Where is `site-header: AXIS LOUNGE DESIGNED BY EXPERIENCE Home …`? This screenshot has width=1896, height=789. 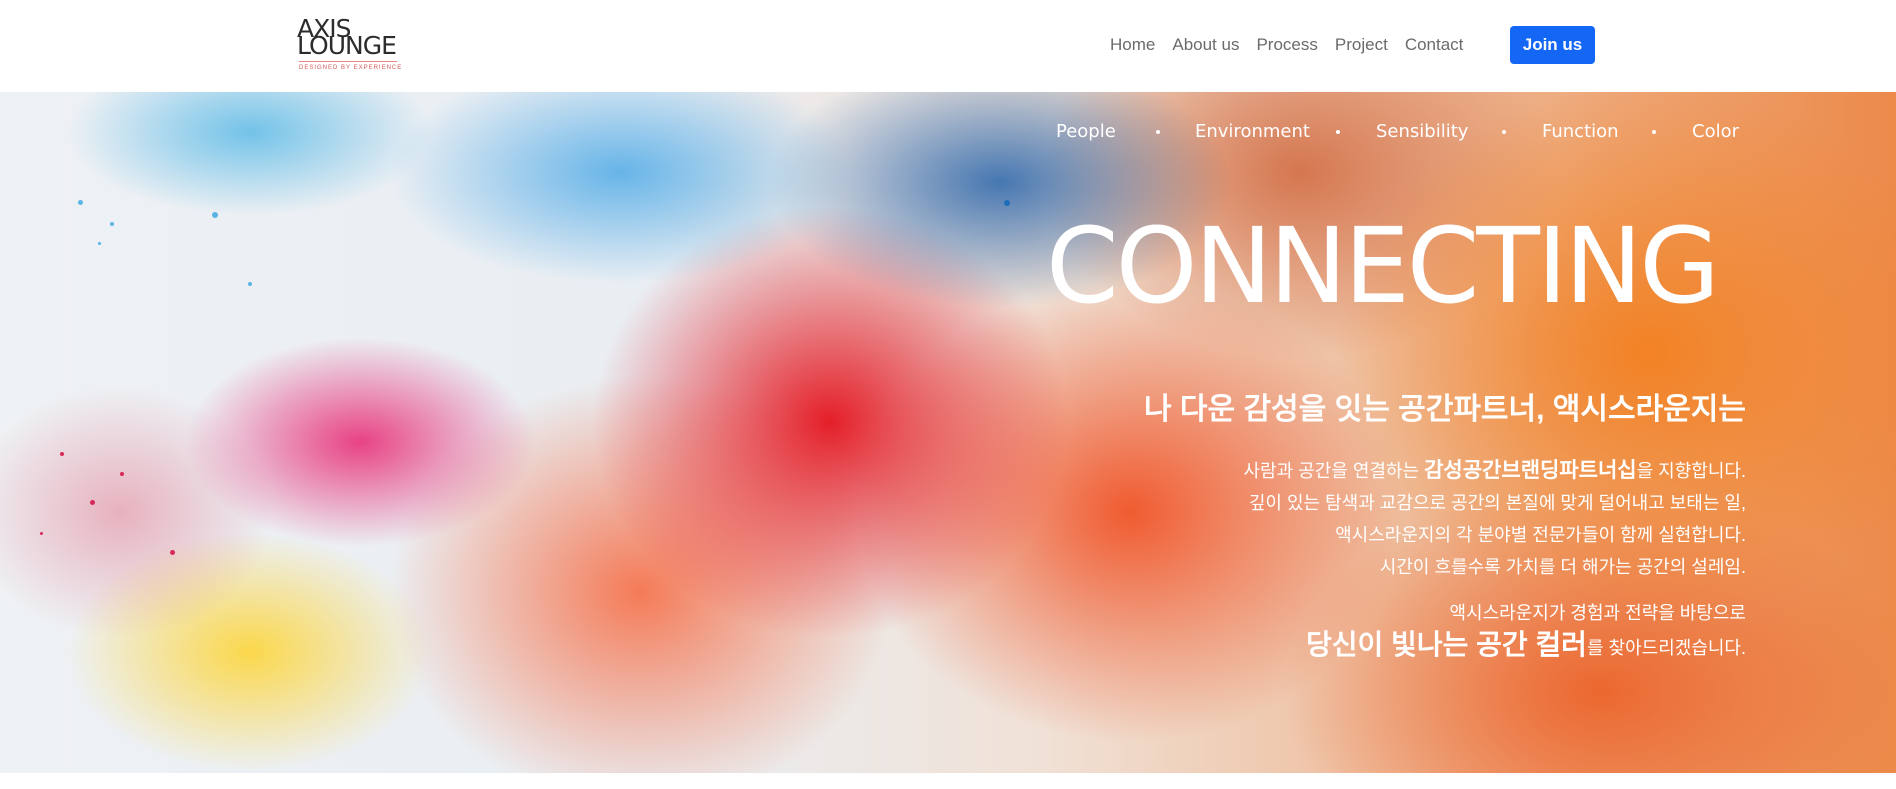 site-header: AXIS LOUNGE DESIGNED BY EXPERIENCE Home … is located at coordinates (948, 46).